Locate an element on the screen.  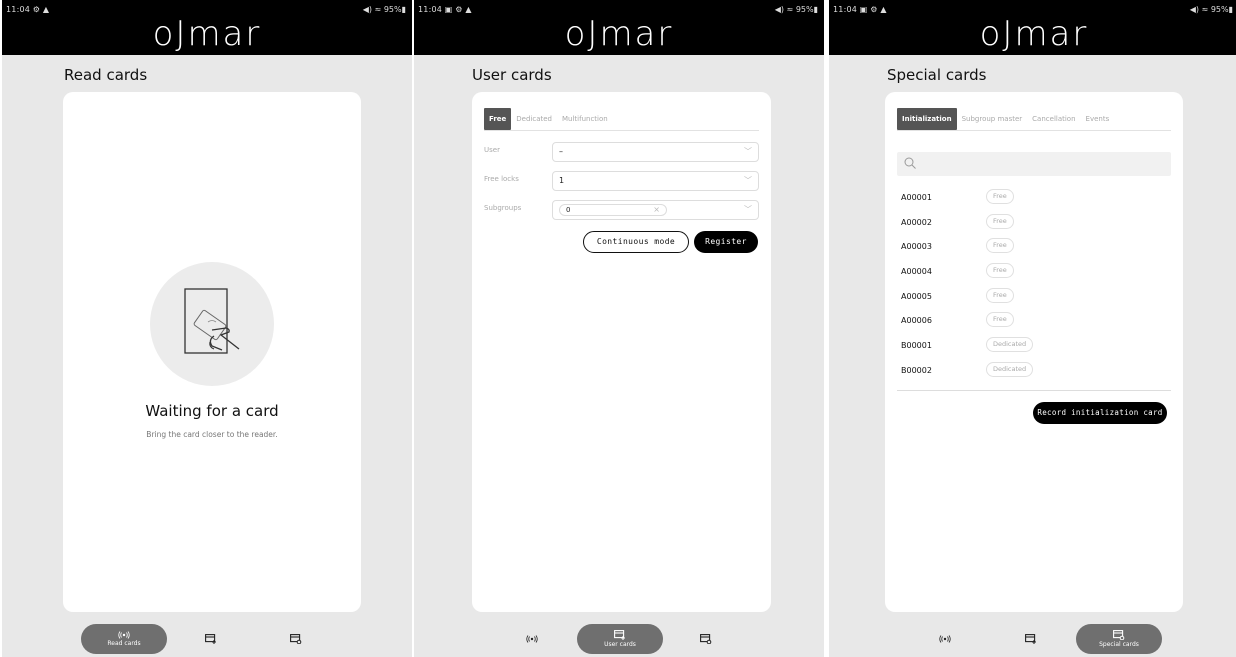
list-item: A00005 Free is located at coordinates (1036, 298).